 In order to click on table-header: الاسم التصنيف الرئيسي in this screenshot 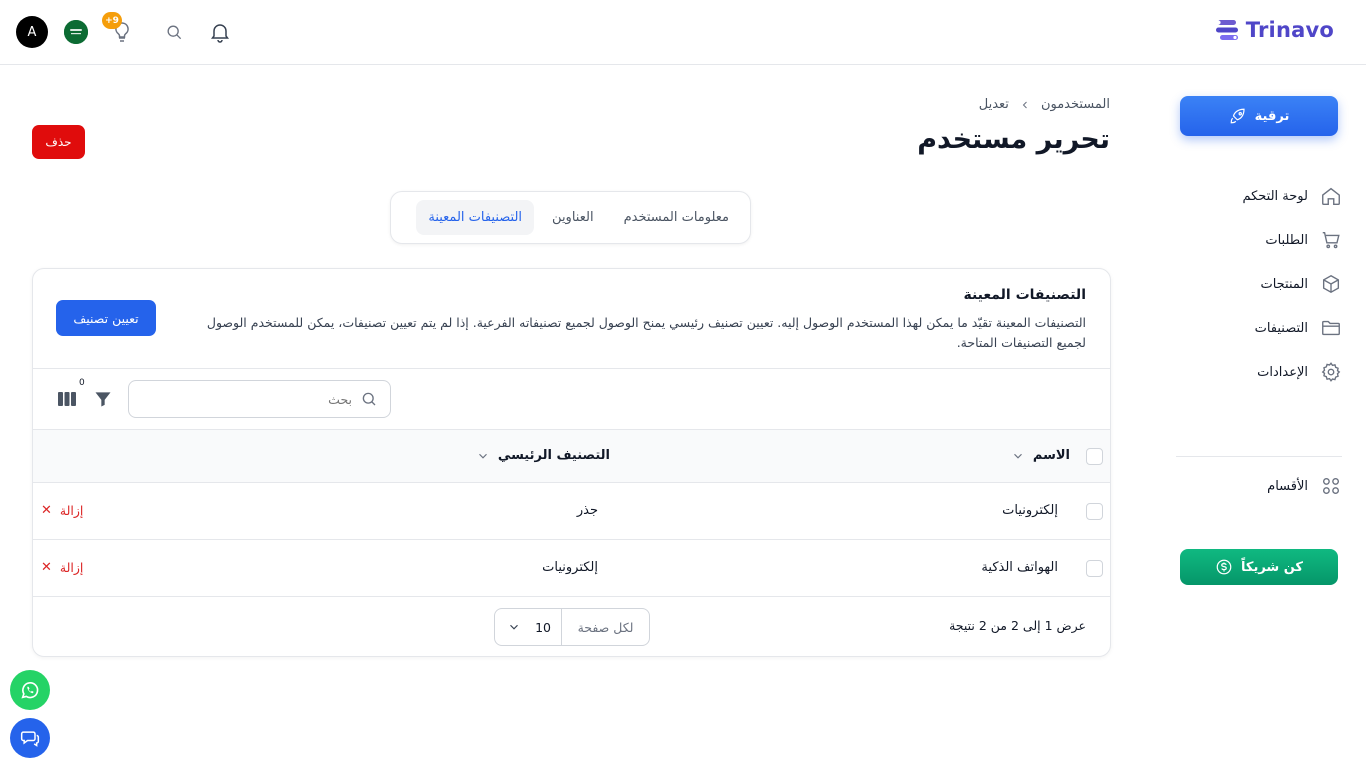, I will do `click(571, 456)`.